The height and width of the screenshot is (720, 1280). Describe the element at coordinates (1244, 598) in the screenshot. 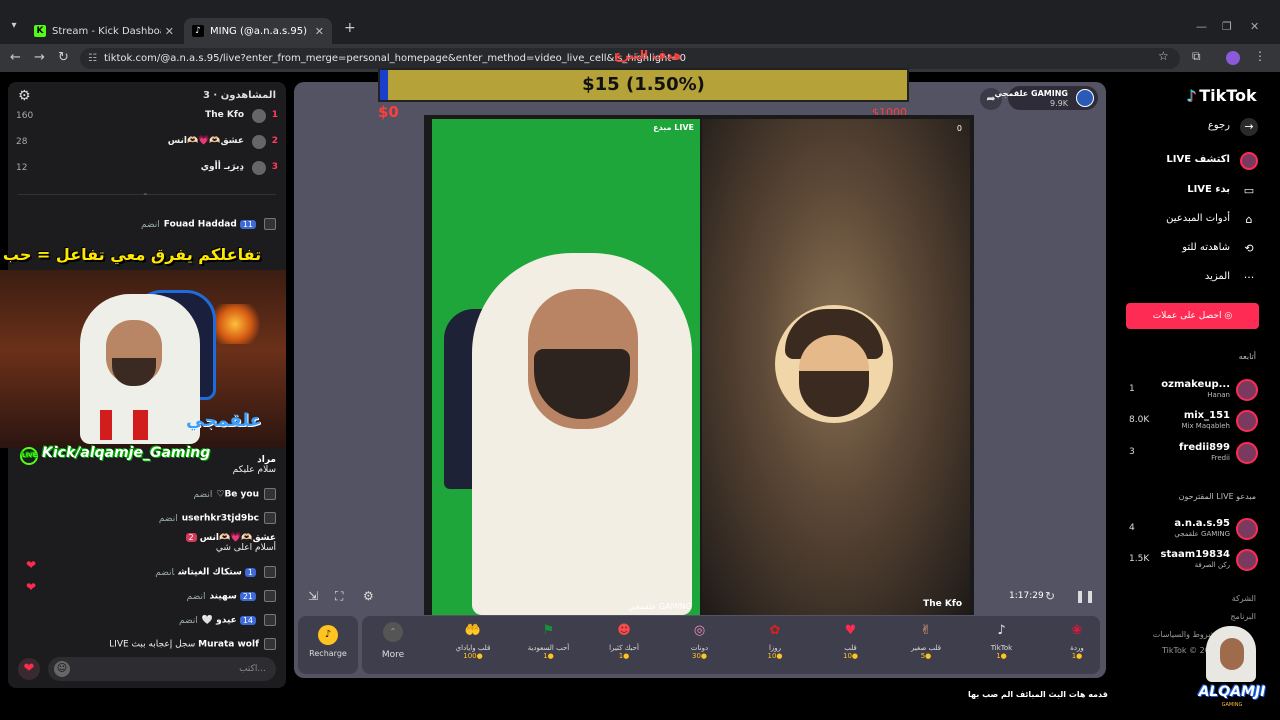

I see `footer-link-company: الشركة` at that location.